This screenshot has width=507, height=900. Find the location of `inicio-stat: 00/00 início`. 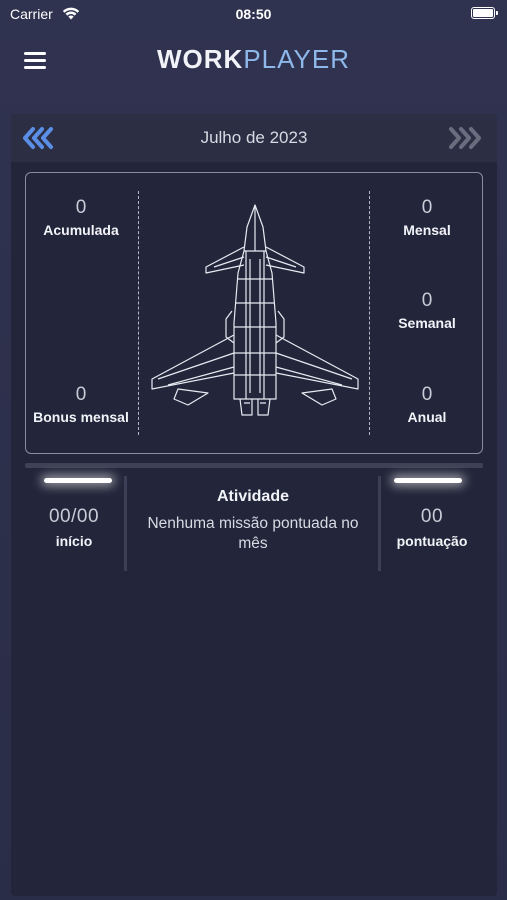

inicio-stat: 00/00 início is located at coordinates (74, 527).